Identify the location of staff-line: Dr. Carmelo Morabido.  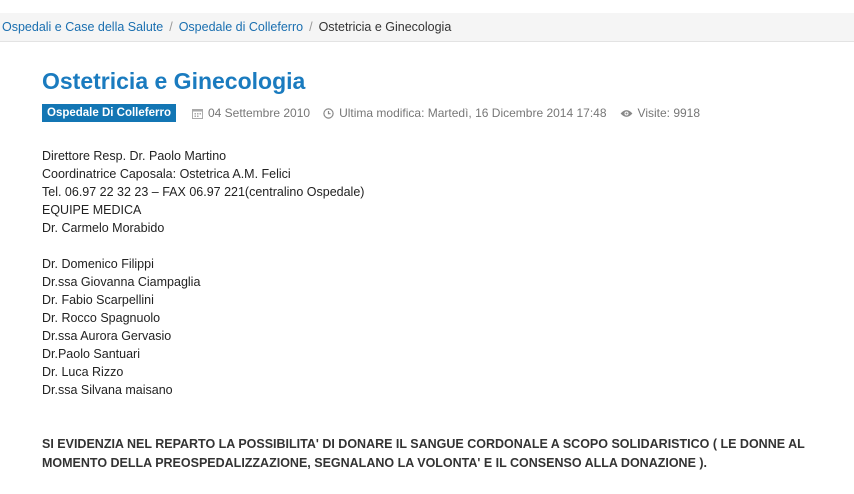
(103, 228).